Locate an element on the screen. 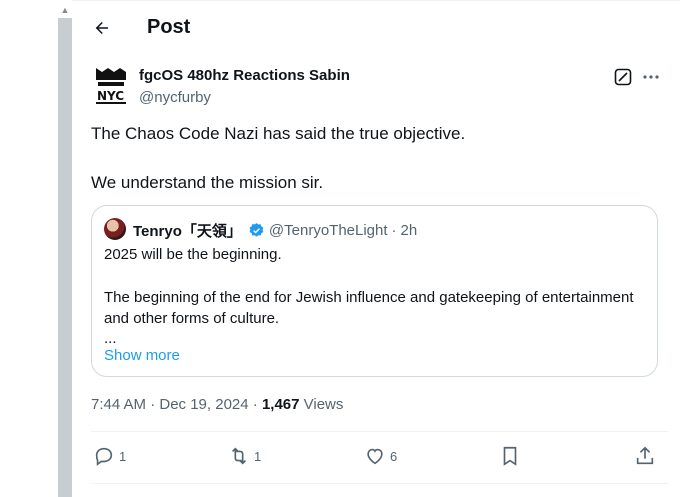  quoted-text-line-1: 2025 will be the beginning. is located at coordinates (193, 254).